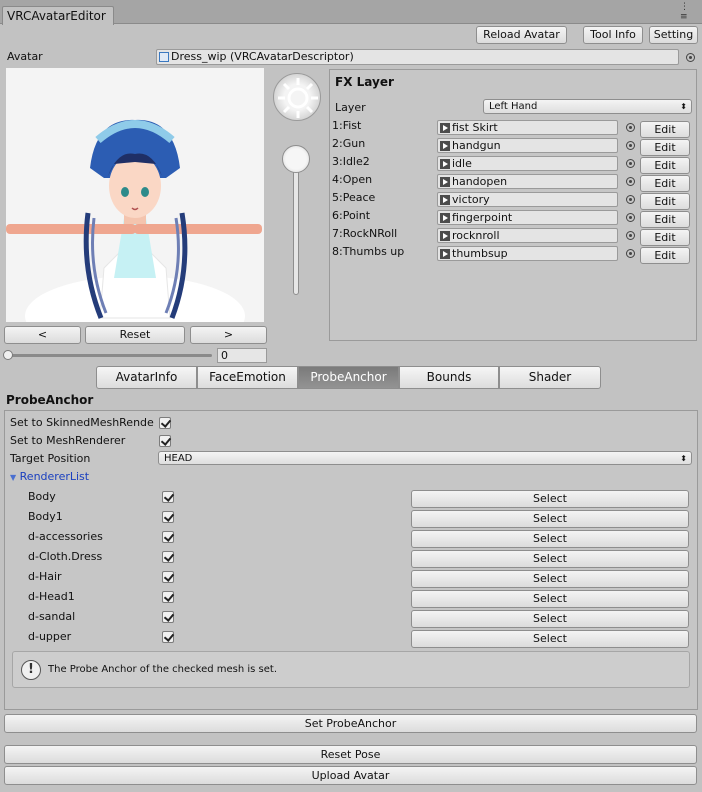  I want to click on skinned-mesh-checkbox, so click(165, 423).